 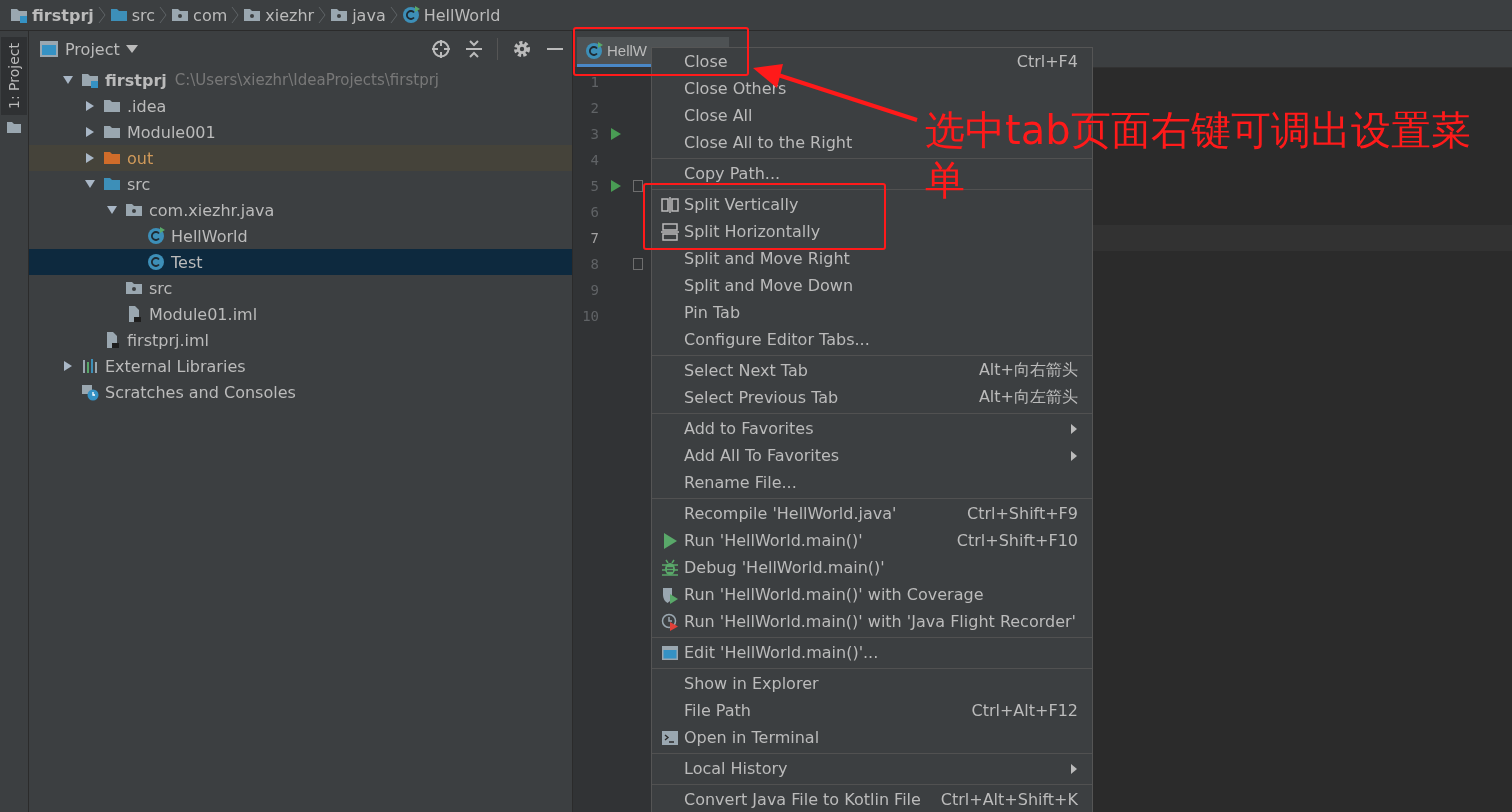 I want to click on keyboard-shortcut: Ctrl+Alt+Shift+K, so click(x=1009, y=799).